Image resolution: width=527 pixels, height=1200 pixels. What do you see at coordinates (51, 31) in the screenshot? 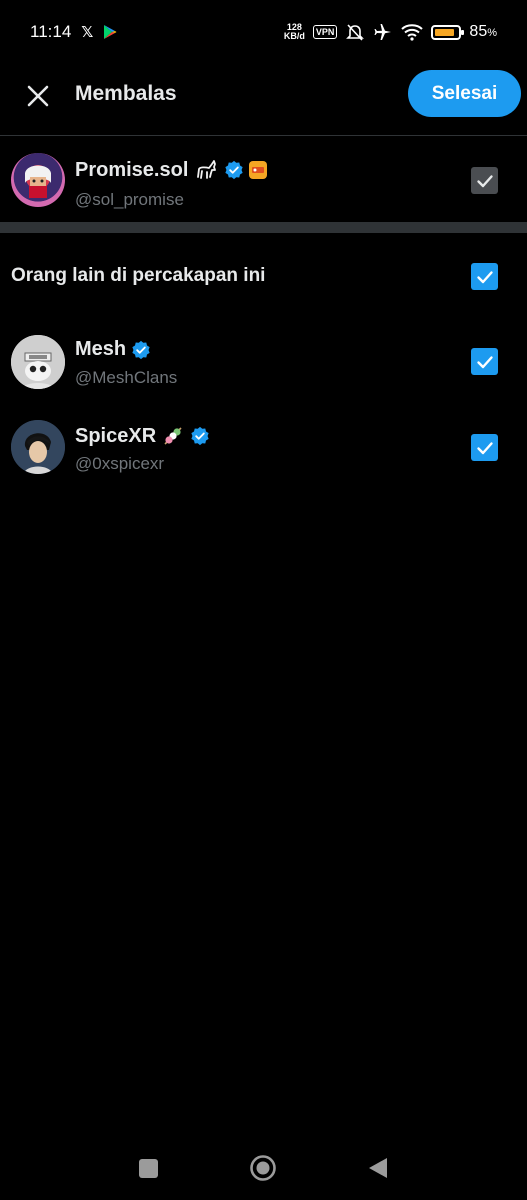
I see `clock: 11:14` at bounding box center [51, 31].